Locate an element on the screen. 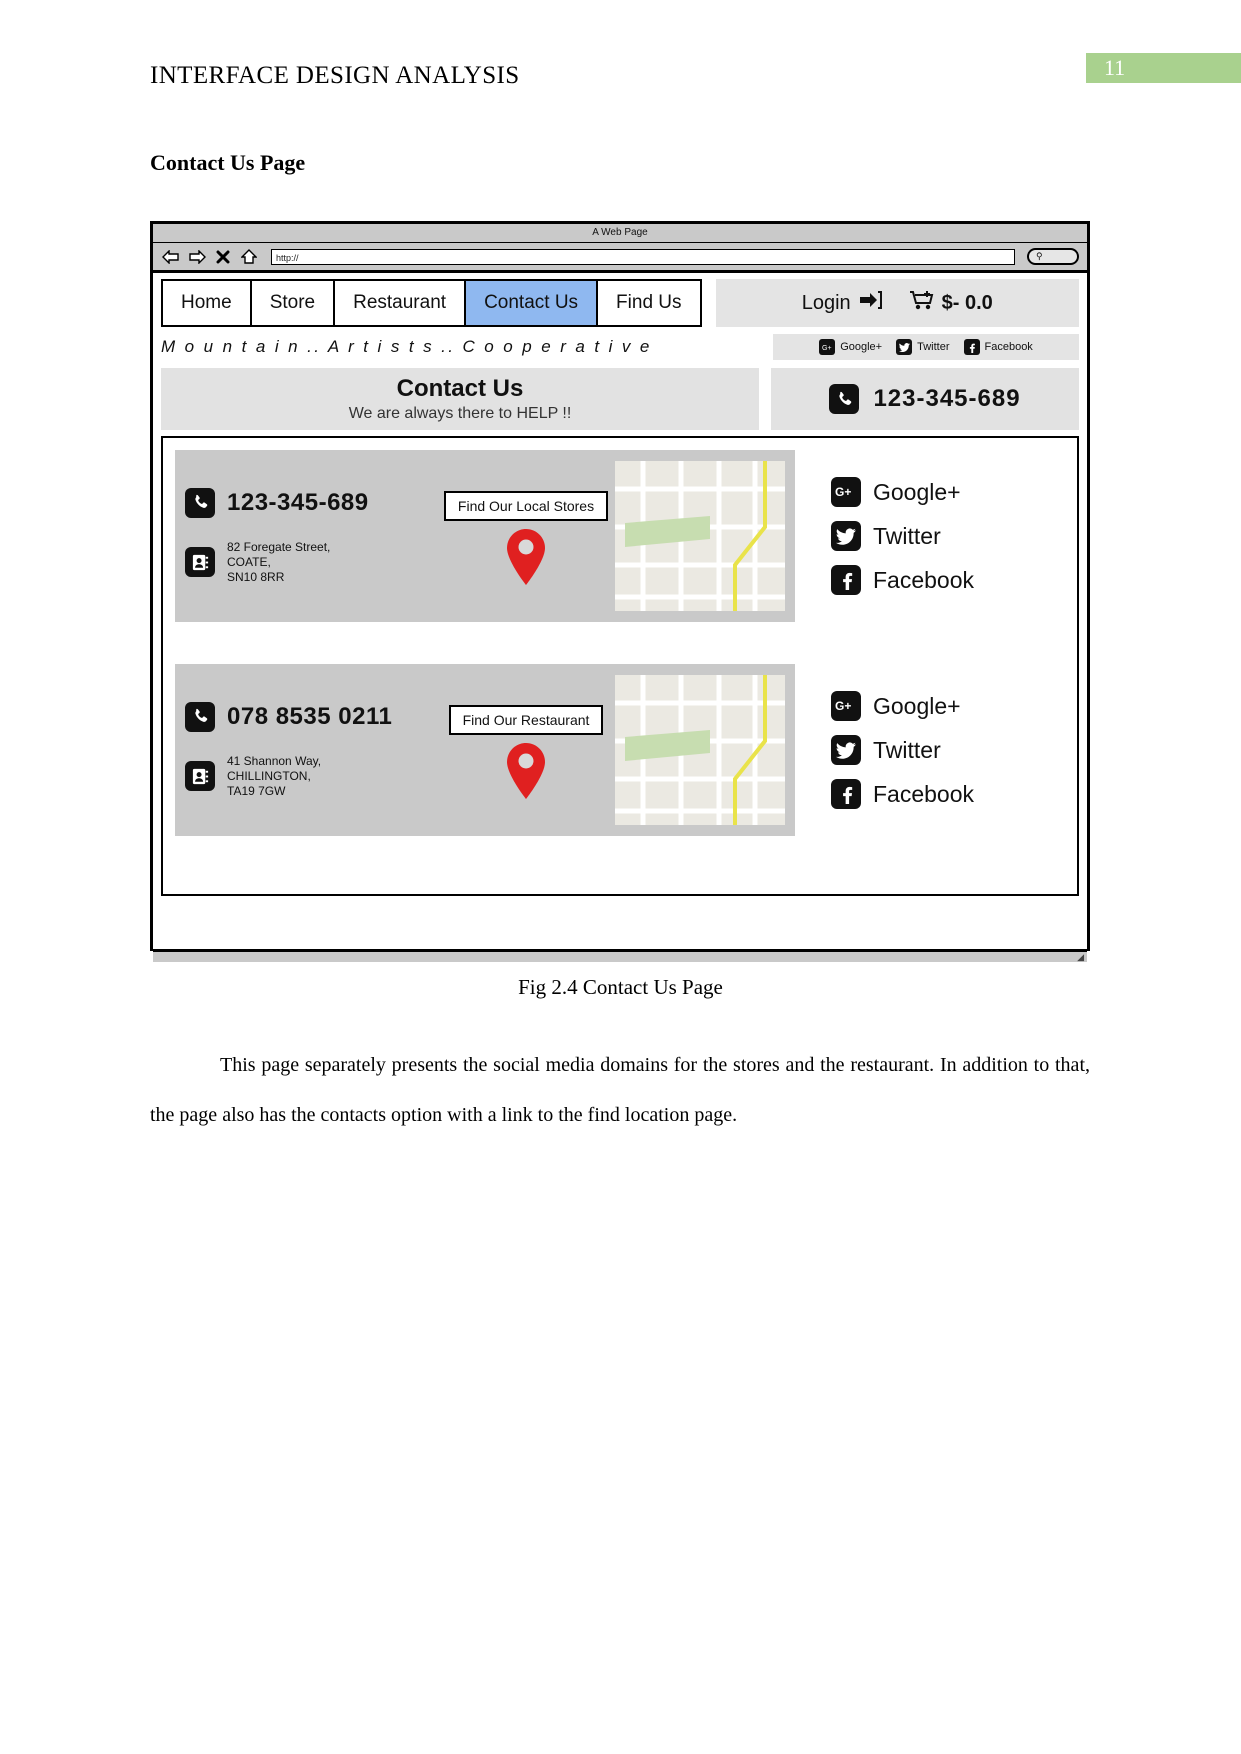 The height and width of the screenshot is (1754, 1241). card-address: 82 Foregate Street, COATE, SN10 8RR is located at coordinates (279, 561).